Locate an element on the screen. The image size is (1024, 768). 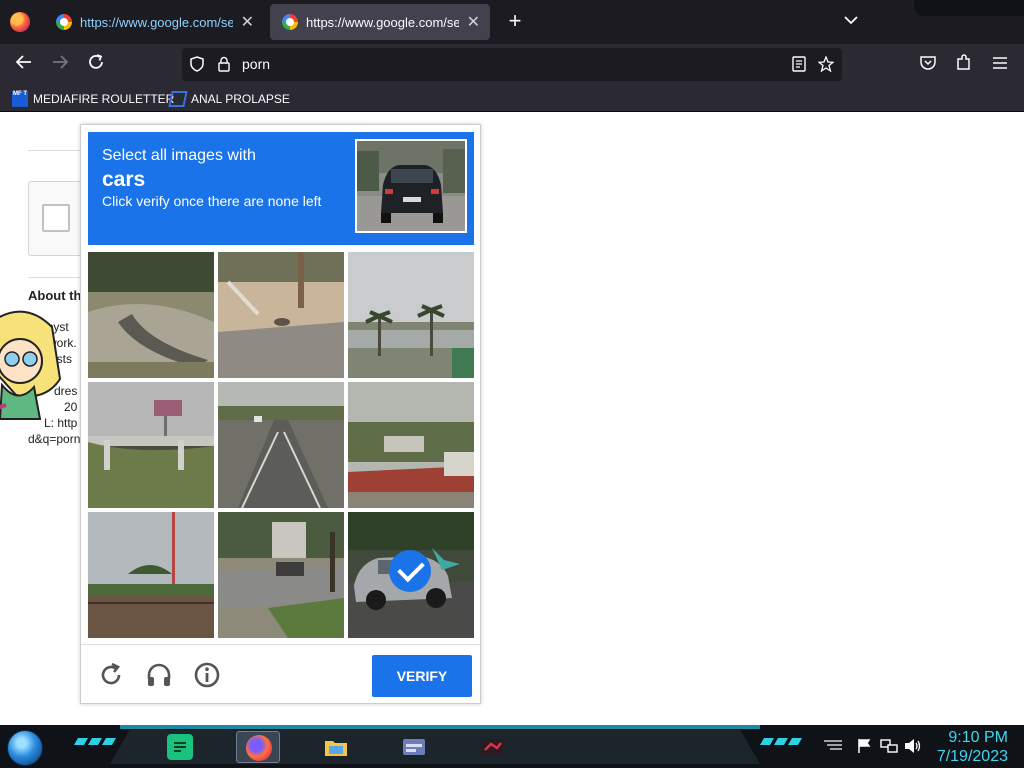
taskbar: 9:10 PM 7/19/2023 is located at coordinates (512, 746).